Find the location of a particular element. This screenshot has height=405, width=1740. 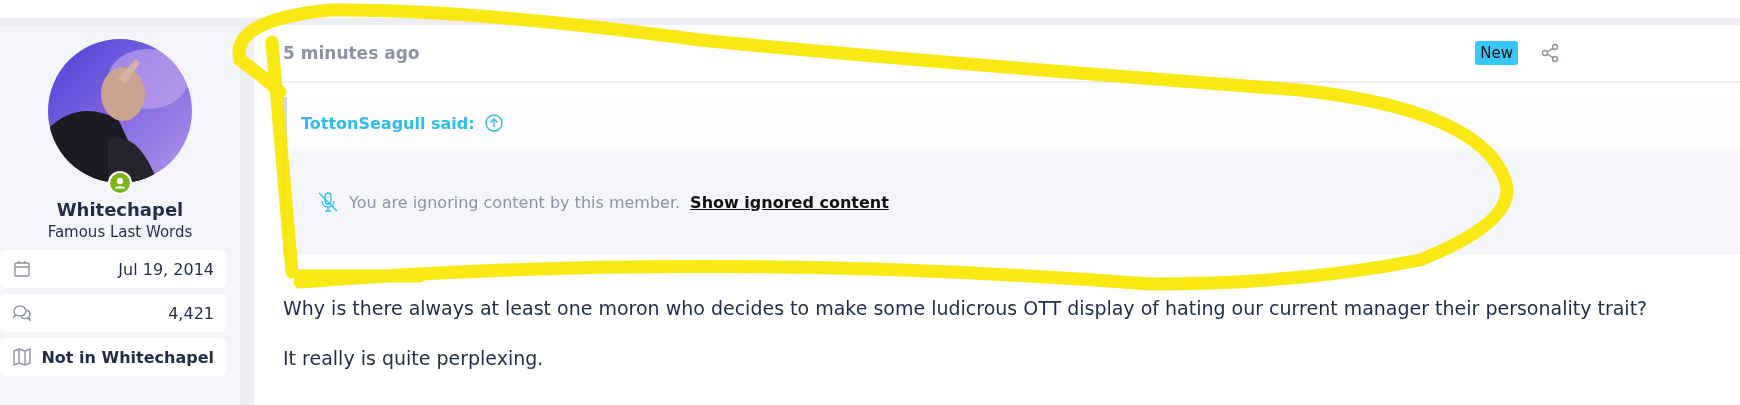

show-ignored-link: Show ignored content is located at coordinates (789, 202).